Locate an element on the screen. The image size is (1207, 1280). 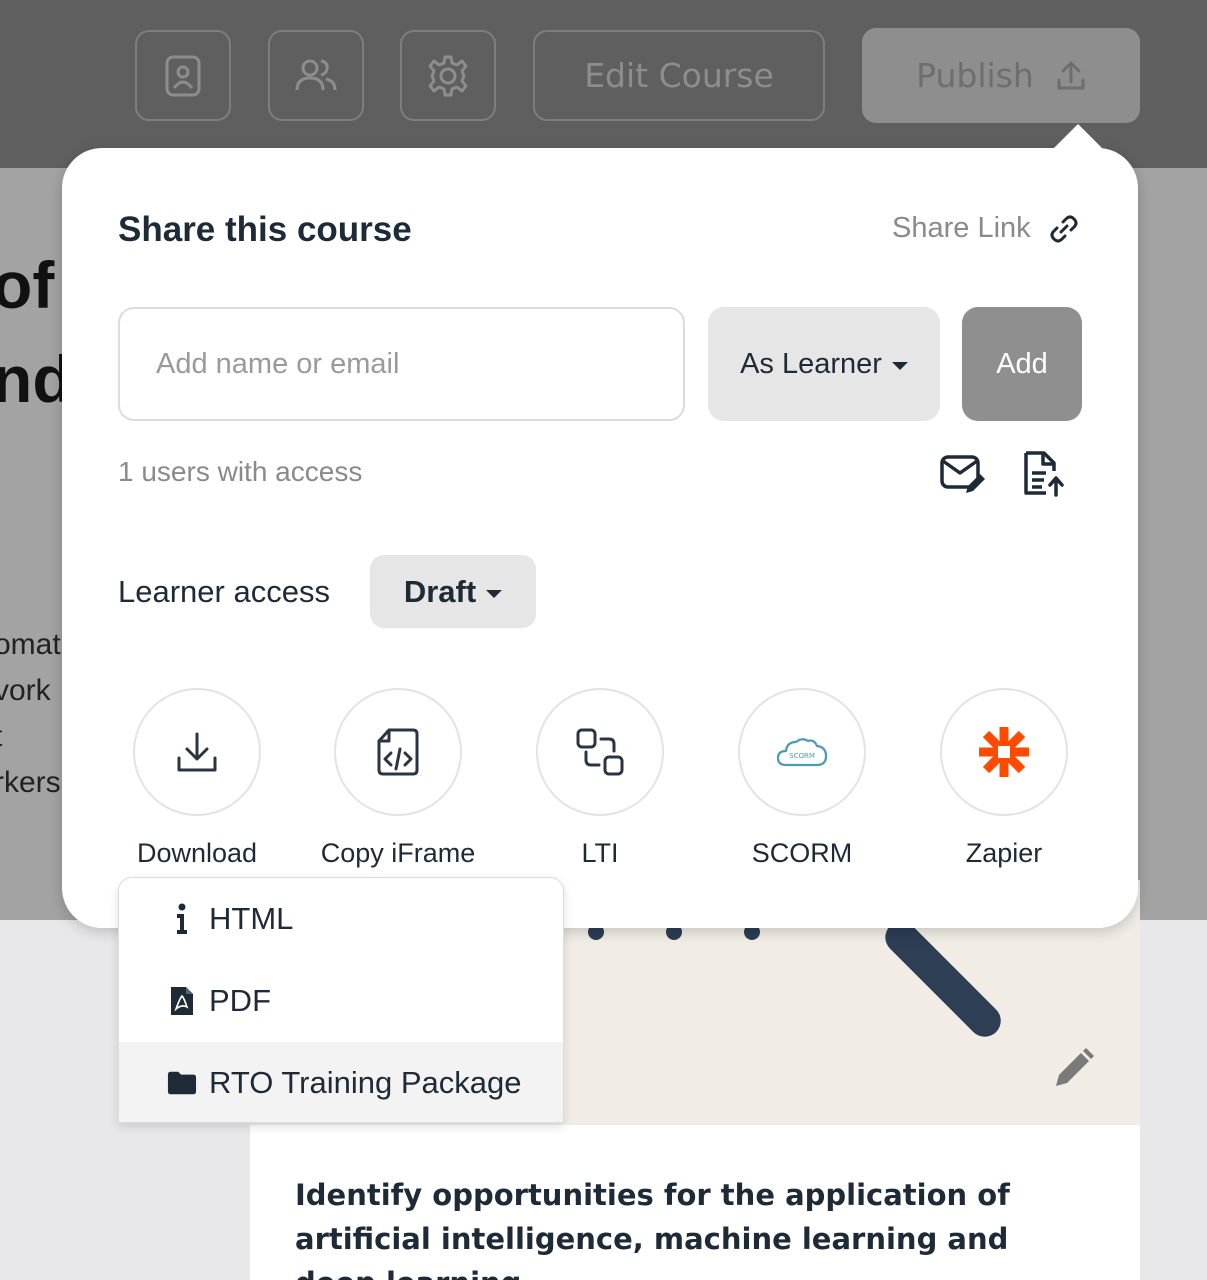
download-html-label: HTML is located at coordinates (251, 918).